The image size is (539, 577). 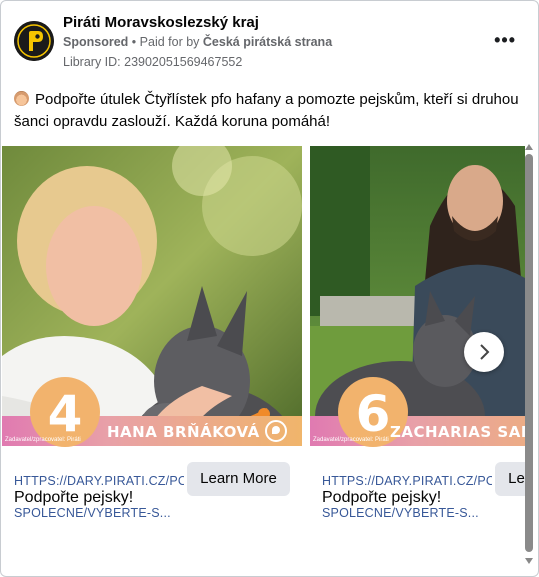 I want to click on scrollbar-thumb, so click(x=529, y=353).